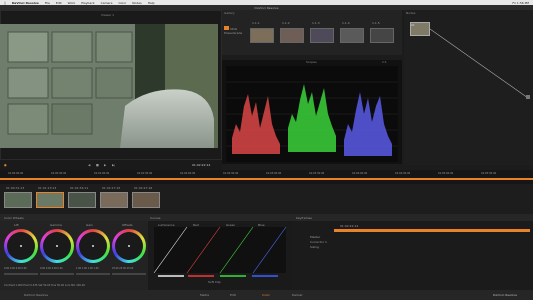 Image resolution: width=533 pixels, height=300 pixels. Describe the element at coordinates (89, 165) in the screenshot. I see `play-reverse-icon: ◀` at that location.